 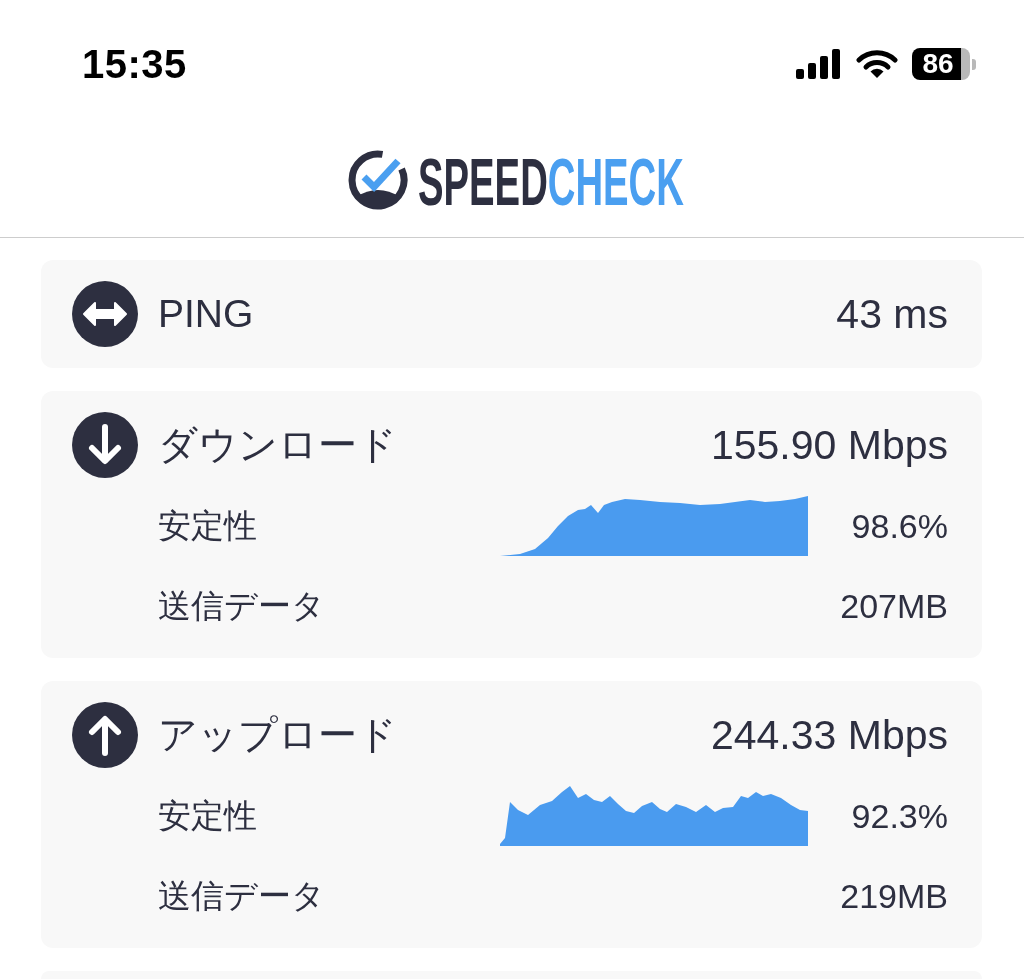 I want to click on metric-label: PING, so click(x=206, y=314).